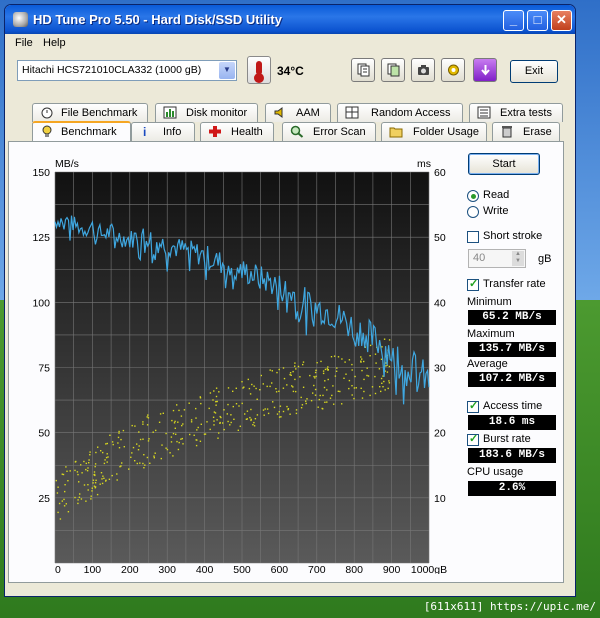 The height and width of the screenshot is (618, 600). Describe the element at coordinates (298, 112) in the screenshot. I see `tab-aam: AAM` at that location.